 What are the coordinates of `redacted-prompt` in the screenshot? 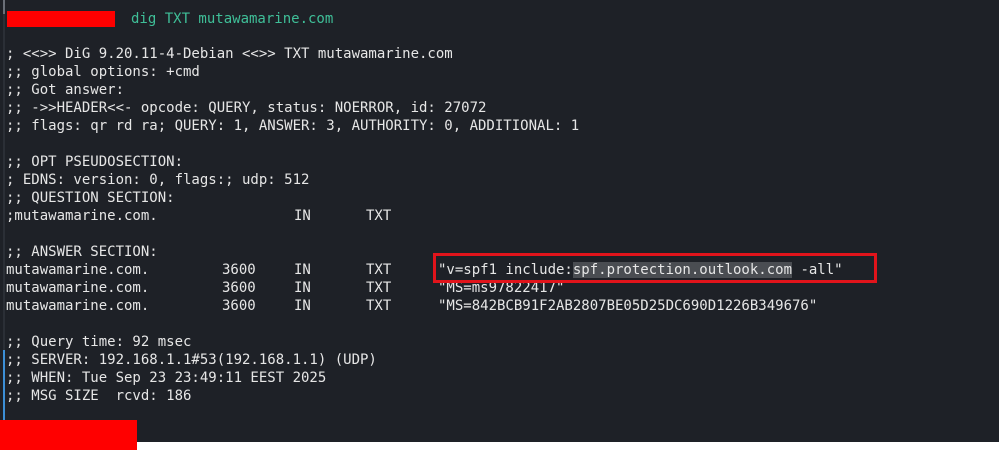 It's located at (61, 19).